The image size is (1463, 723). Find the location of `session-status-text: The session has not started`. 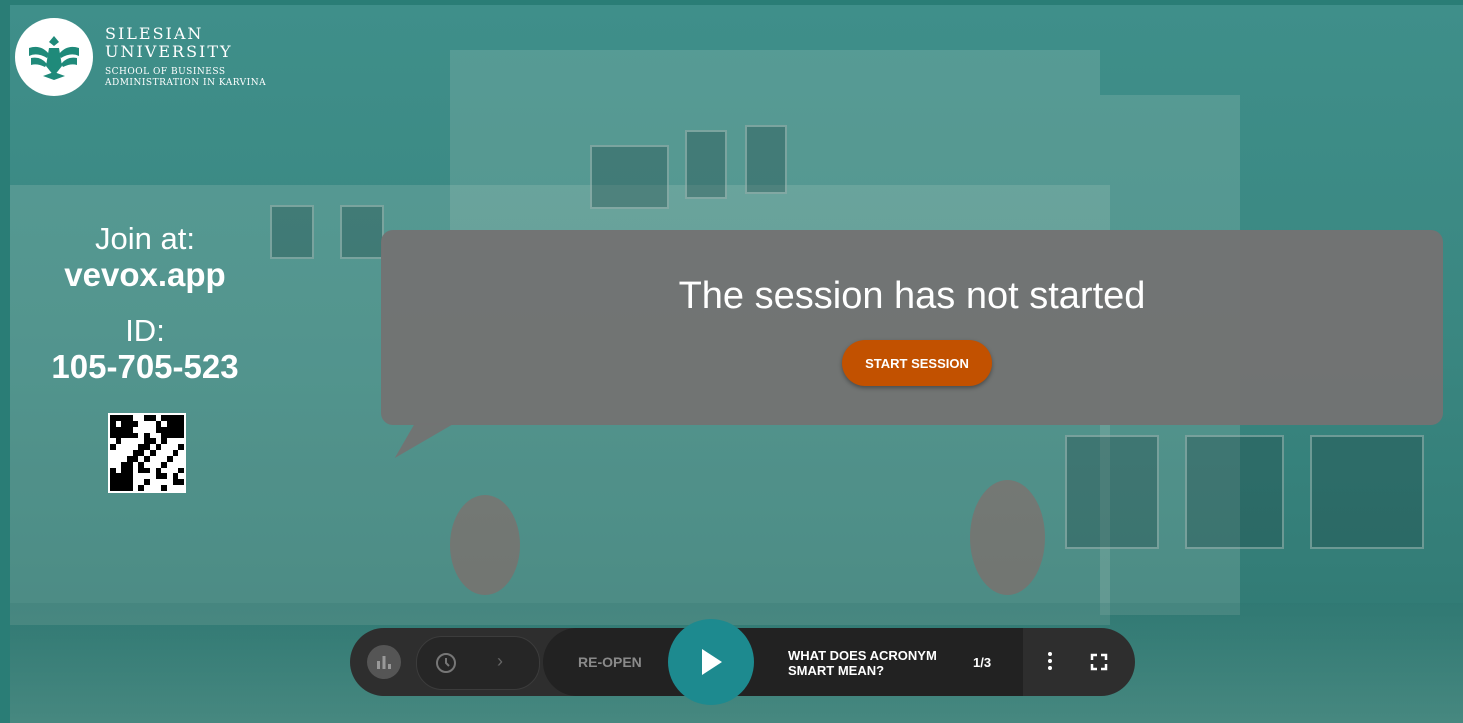

session-status-text: The session has not started is located at coordinates (912, 296).